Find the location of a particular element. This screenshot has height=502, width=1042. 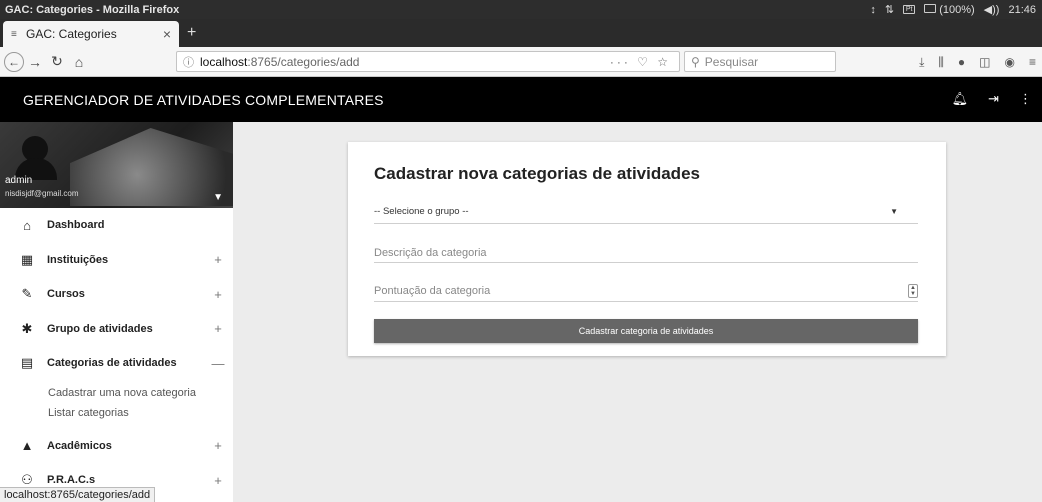

sidebar-item-label: P.R.A.C.s is located at coordinates (71, 480).